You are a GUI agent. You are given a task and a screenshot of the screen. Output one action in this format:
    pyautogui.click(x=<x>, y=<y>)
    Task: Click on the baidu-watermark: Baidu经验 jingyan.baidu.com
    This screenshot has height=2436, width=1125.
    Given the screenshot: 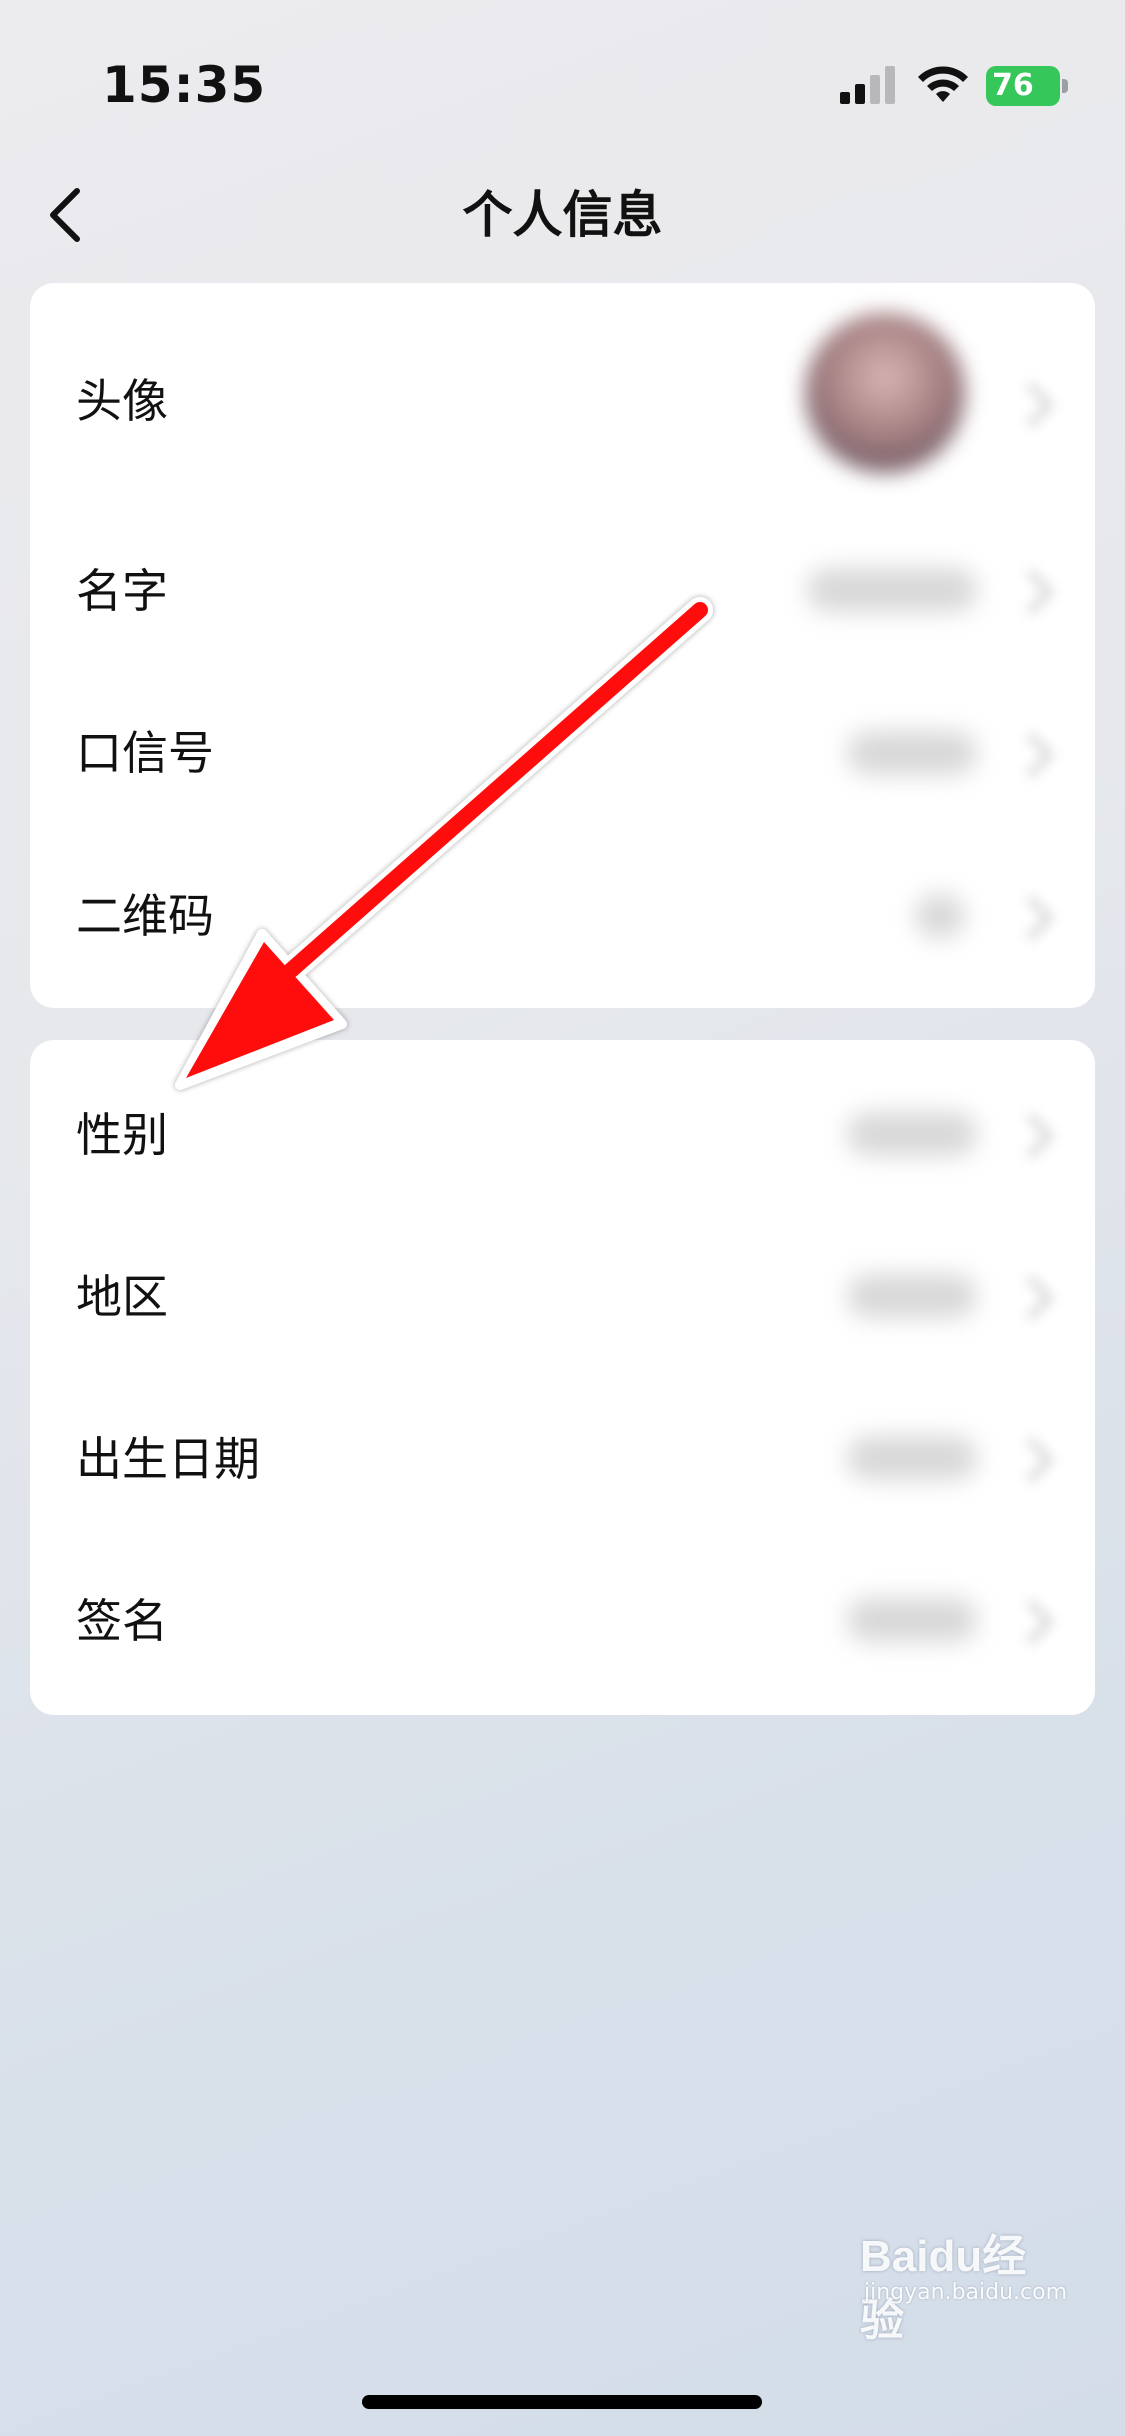 What is the action you would take?
    pyautogui.click(x=965, y=2282)
    